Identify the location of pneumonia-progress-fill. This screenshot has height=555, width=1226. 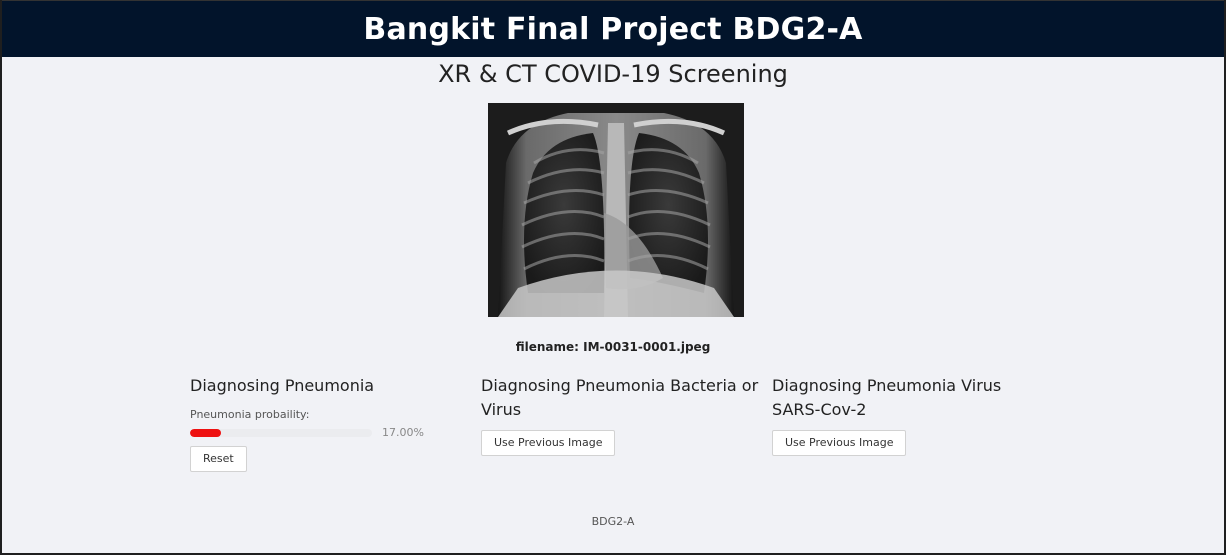
(205, 433).